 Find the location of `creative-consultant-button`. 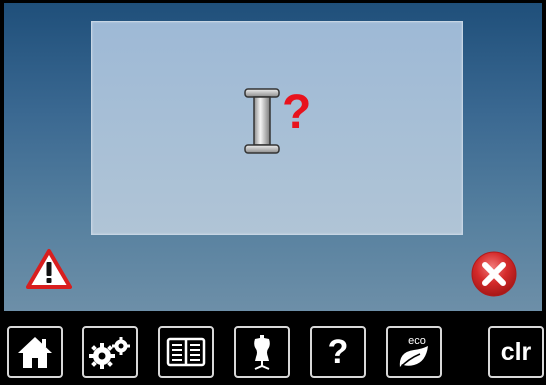

creative-consultant-button is located at coordinates (262, 352).